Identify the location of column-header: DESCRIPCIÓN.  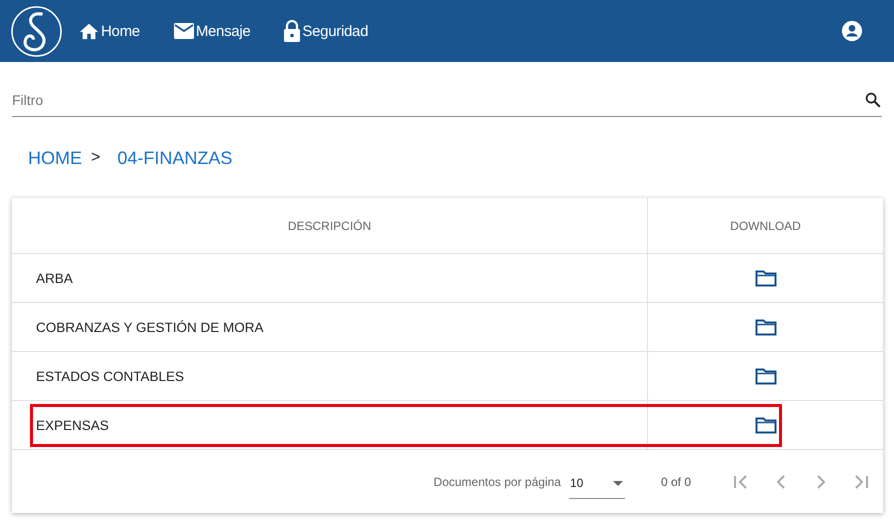
(330, 225).